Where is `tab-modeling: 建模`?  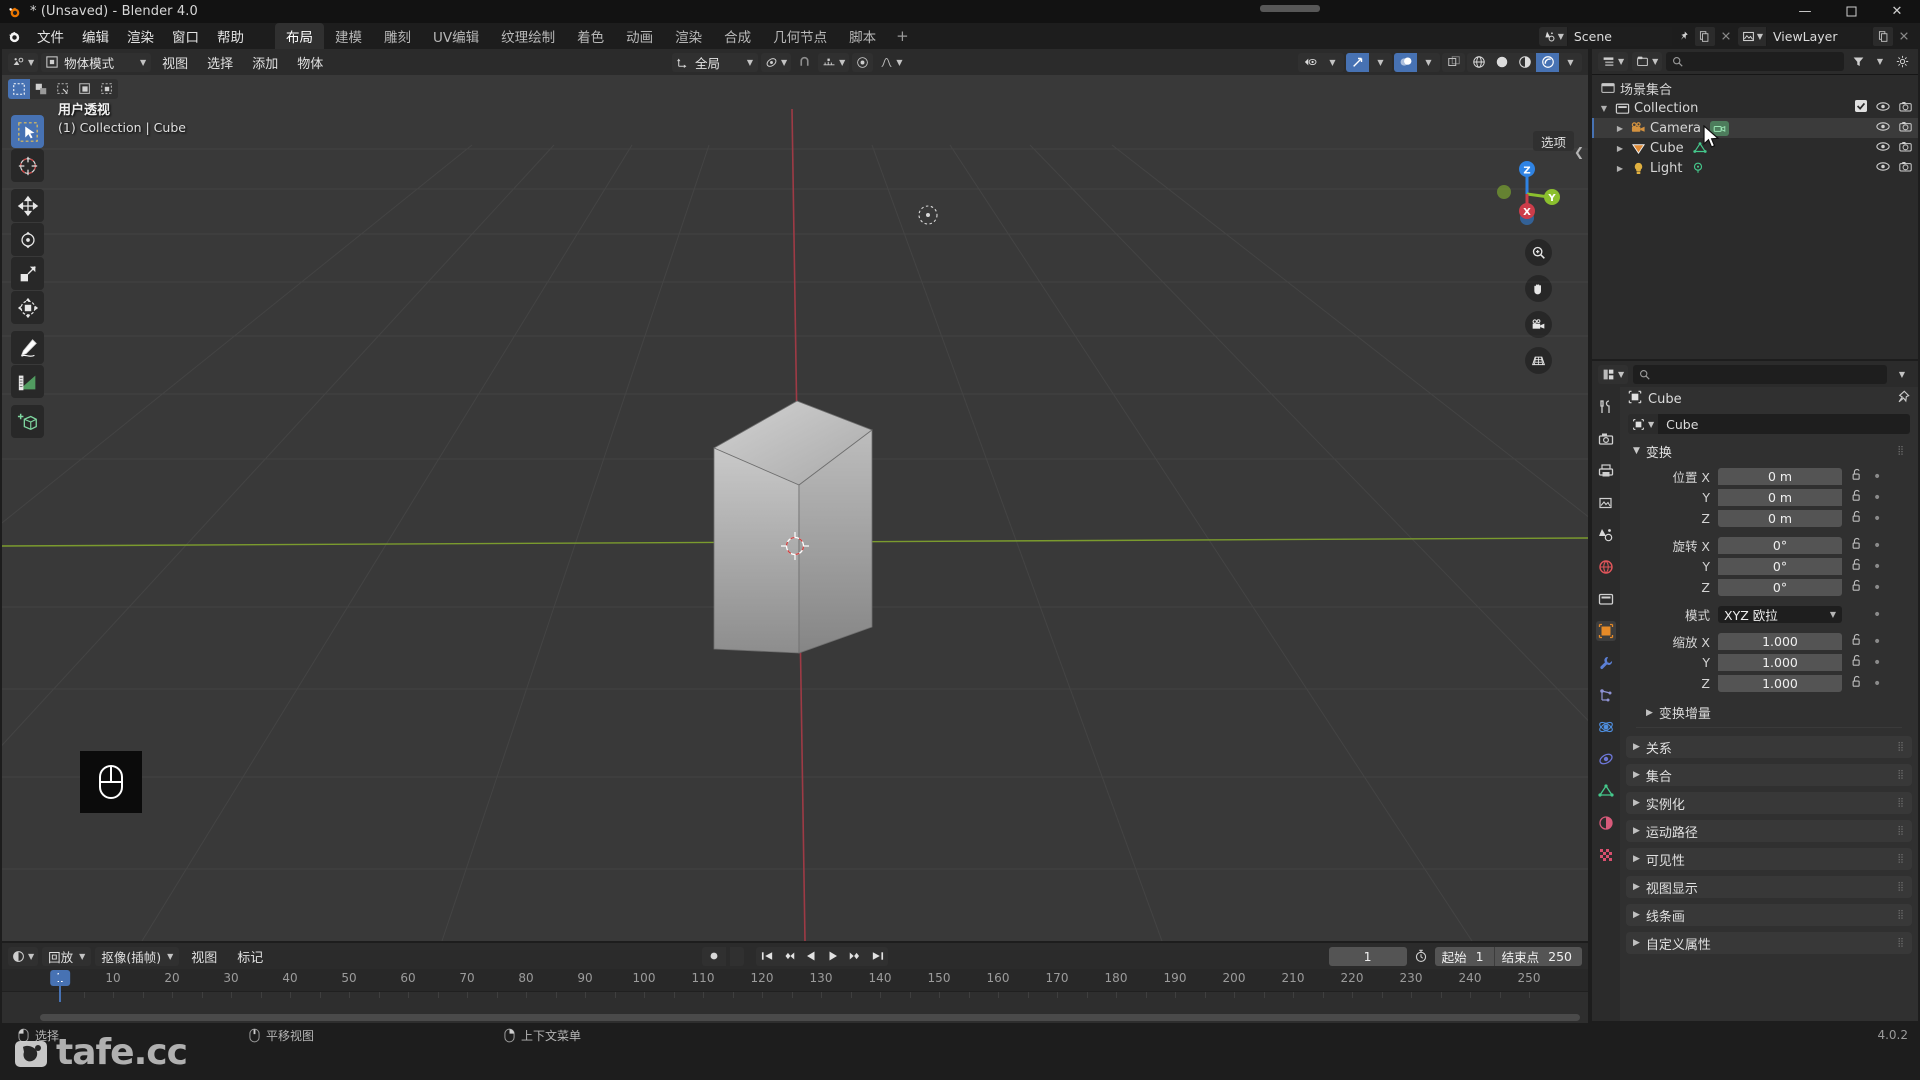 tab-modeling: 建模 is located at coordinates (348, 36).